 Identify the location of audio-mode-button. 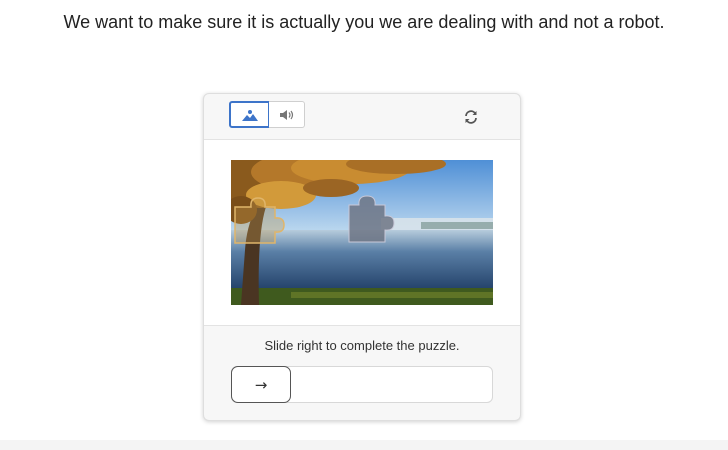
(287, 114).